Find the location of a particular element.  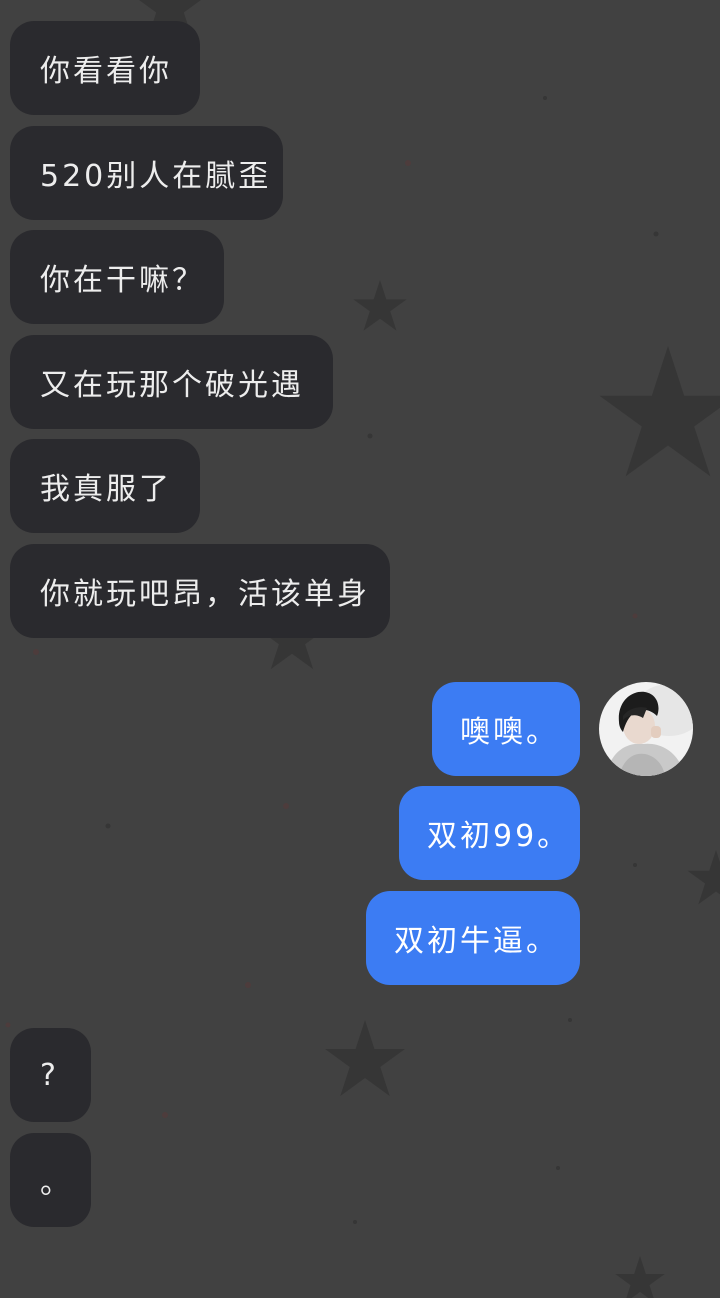

message-text: 。 is located at coordinates (56, 1183).